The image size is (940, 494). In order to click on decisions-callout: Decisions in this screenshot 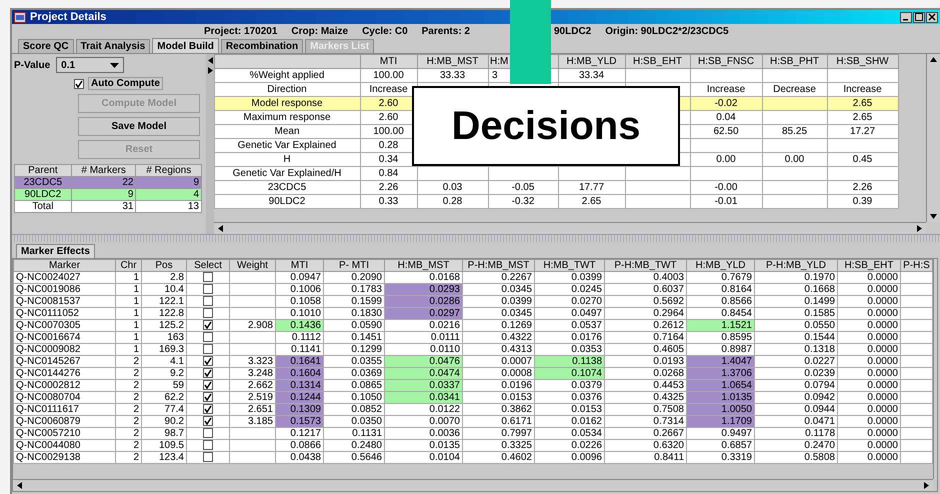, I will do `click(546, 126)`.